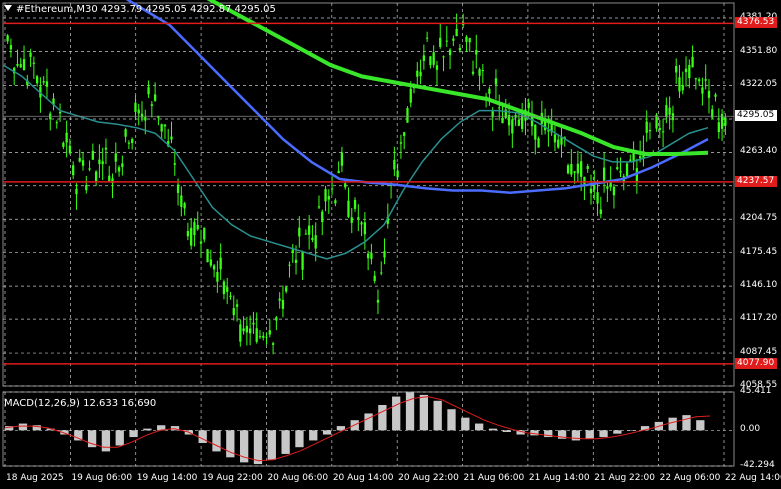  What do you see at coordinates (428, 478) in the screenshot?
I see `time-axis-label: 20 Aug 22:00` at bounding box center [428, 478].